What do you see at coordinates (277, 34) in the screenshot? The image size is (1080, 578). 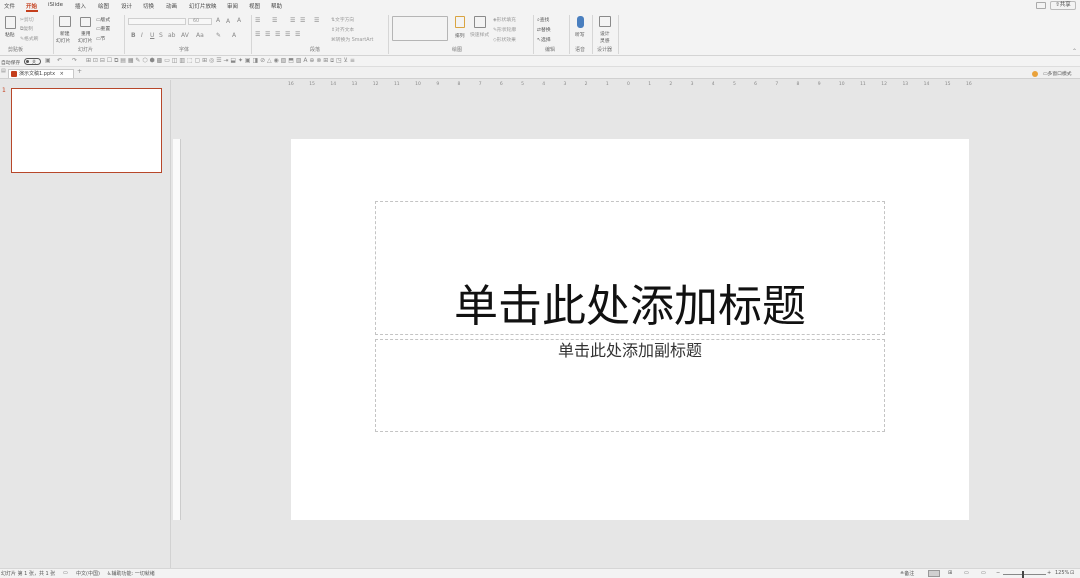 I see `align-right-icon: ☰` at bounding box center [277, 34].